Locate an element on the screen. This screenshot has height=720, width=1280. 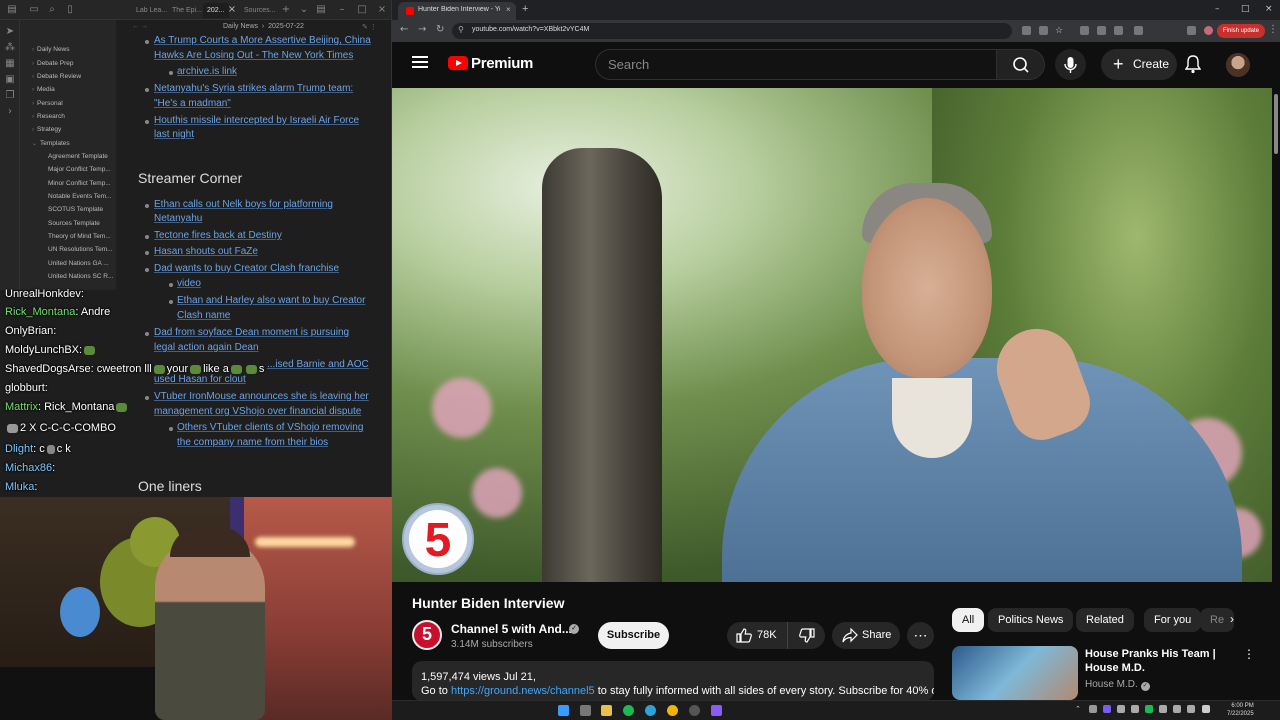
search-input is located at coordinates (793, 64).